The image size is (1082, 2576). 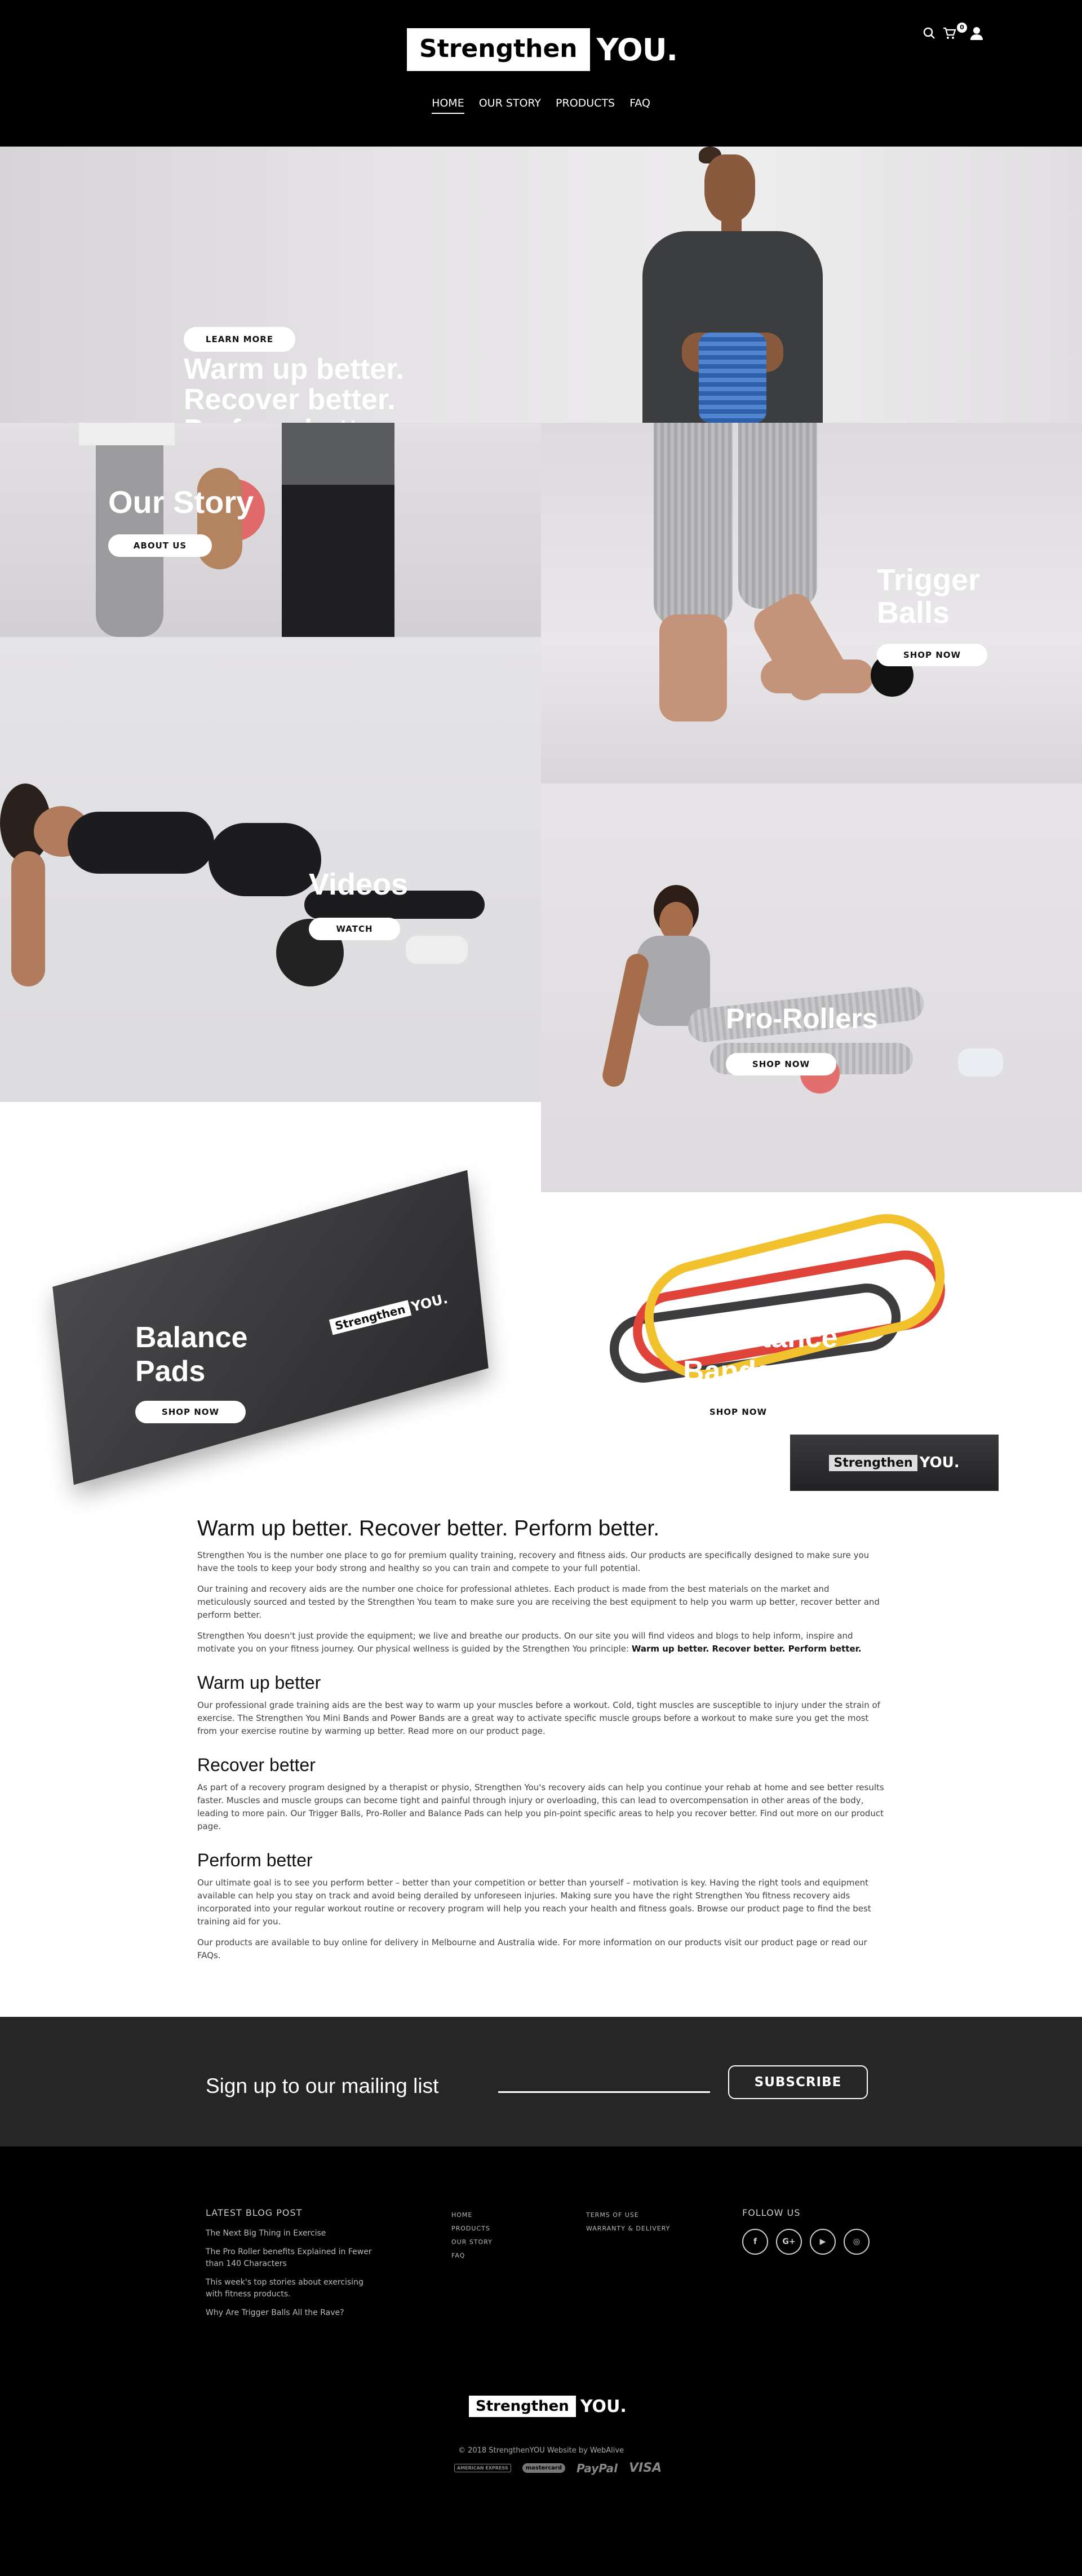 What do you see at coordinates (949, 33) in the screenshot?
I see `cart-icon` at bounding box center [949, 33].